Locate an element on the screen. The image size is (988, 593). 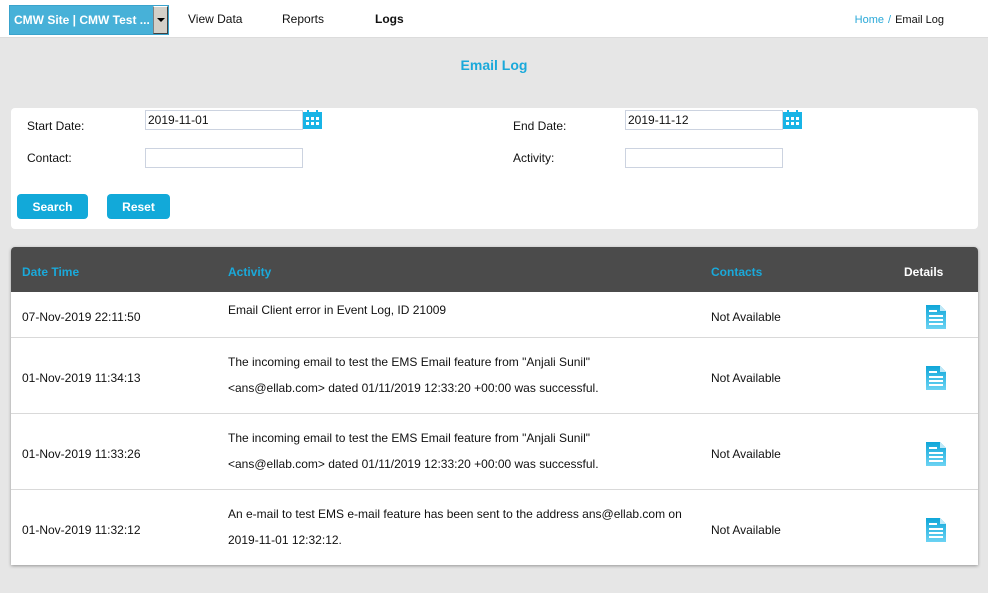
row-datetime: 01-Nov-2019 11:34:13 is located at coordinates (81, 378).